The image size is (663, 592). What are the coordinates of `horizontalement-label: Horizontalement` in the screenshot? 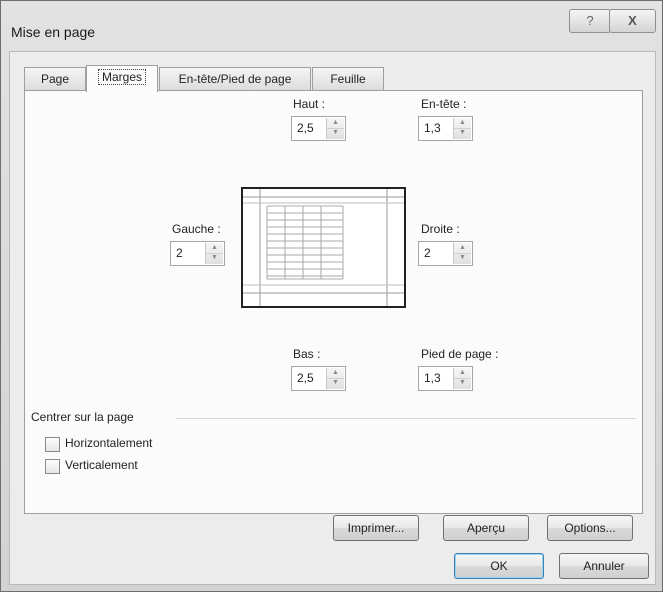 It's located at (108, 443).